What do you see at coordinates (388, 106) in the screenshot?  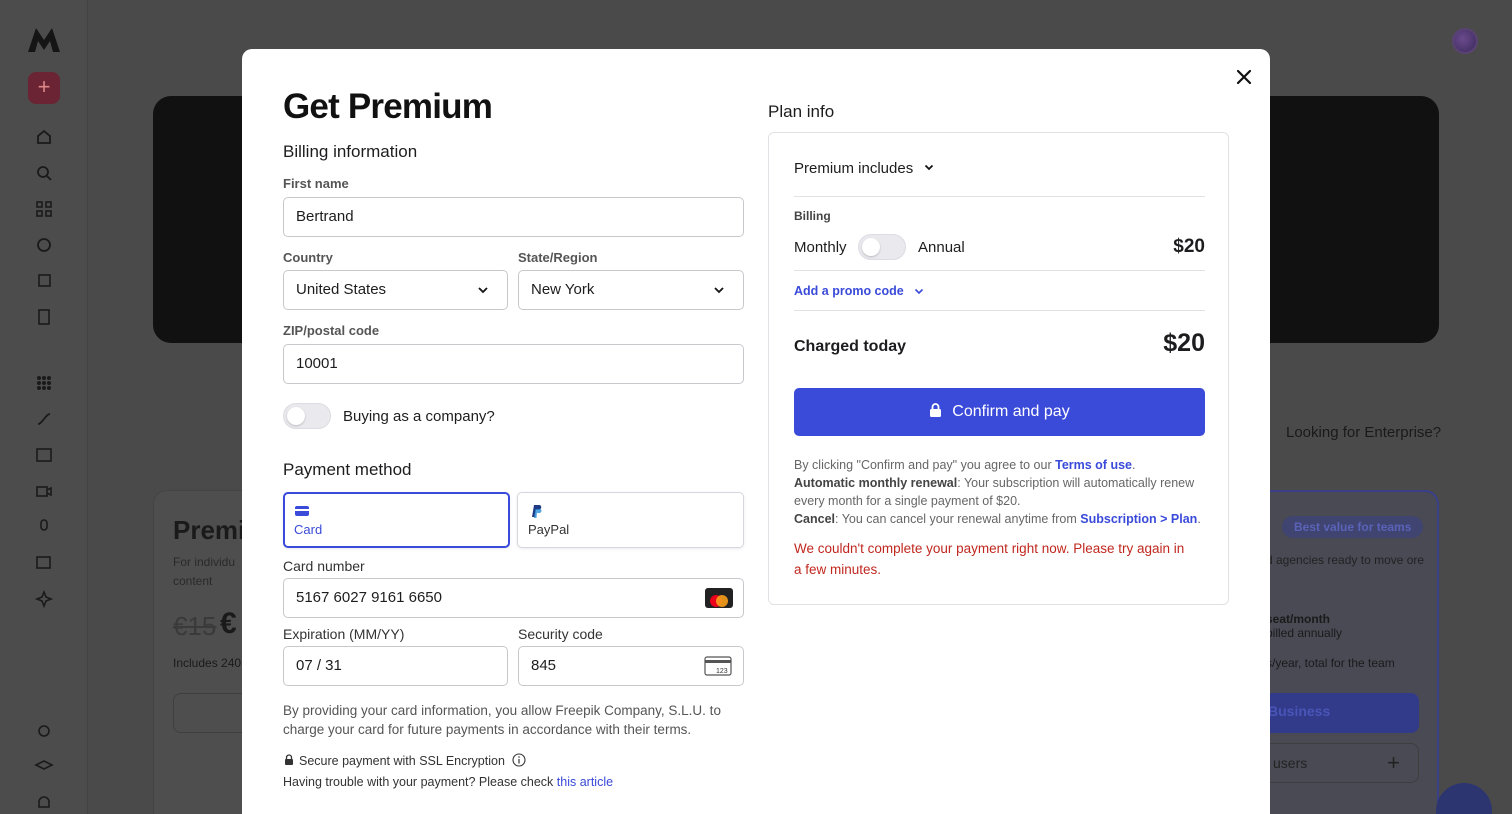 I see `page-title: Get Premium` at bounding box center [388, 106].